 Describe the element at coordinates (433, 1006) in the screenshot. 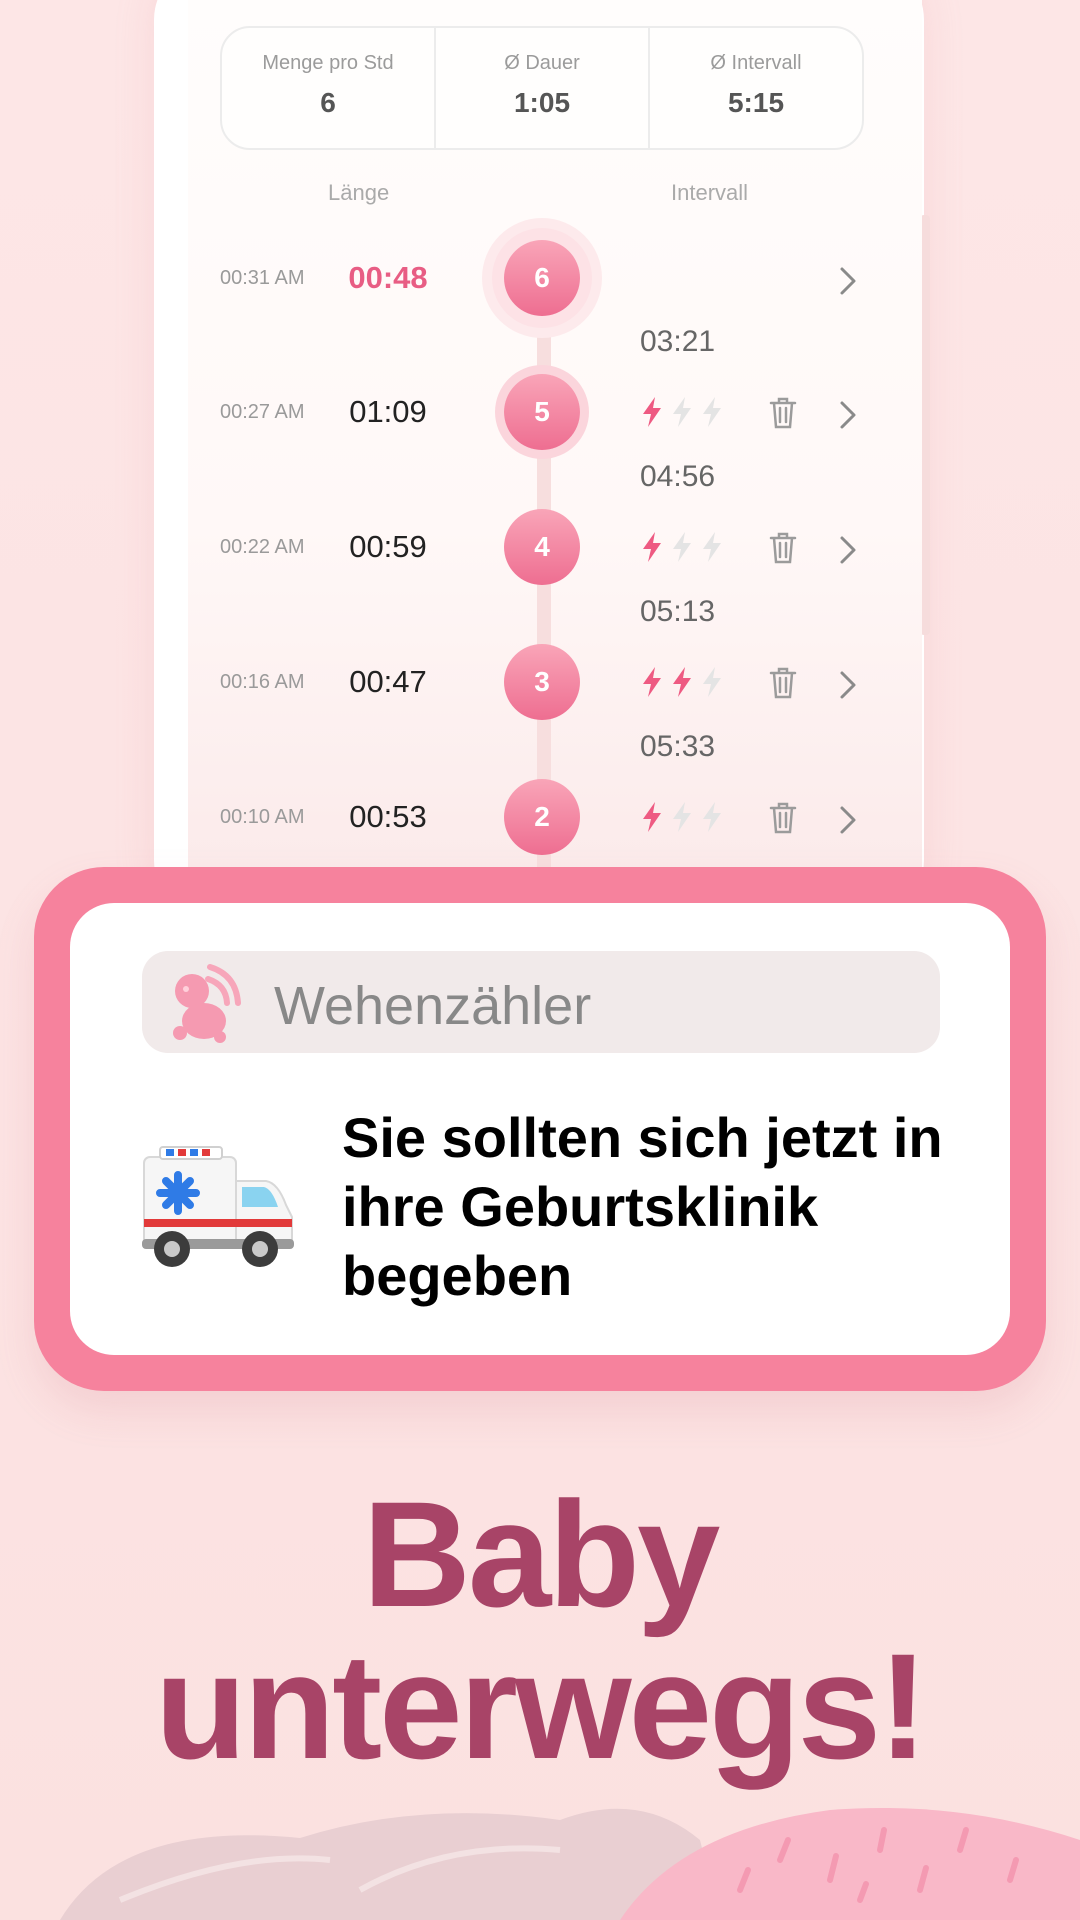

I see `notification-app-name: Wehenzähler` at that location.